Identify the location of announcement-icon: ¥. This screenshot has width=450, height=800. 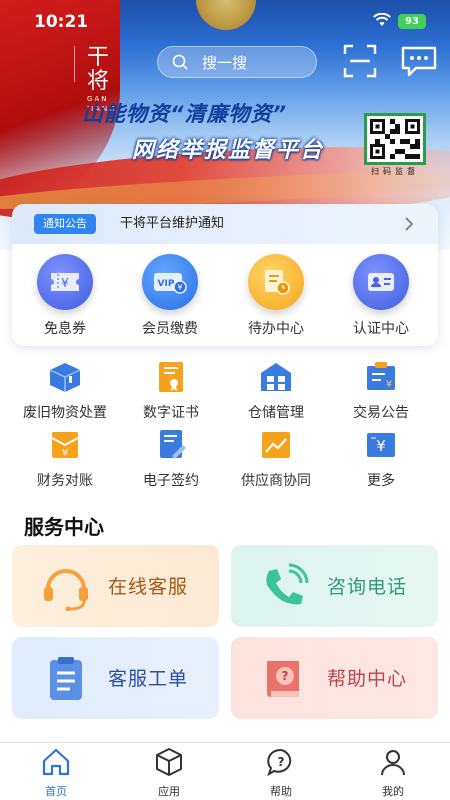
(381, 376).